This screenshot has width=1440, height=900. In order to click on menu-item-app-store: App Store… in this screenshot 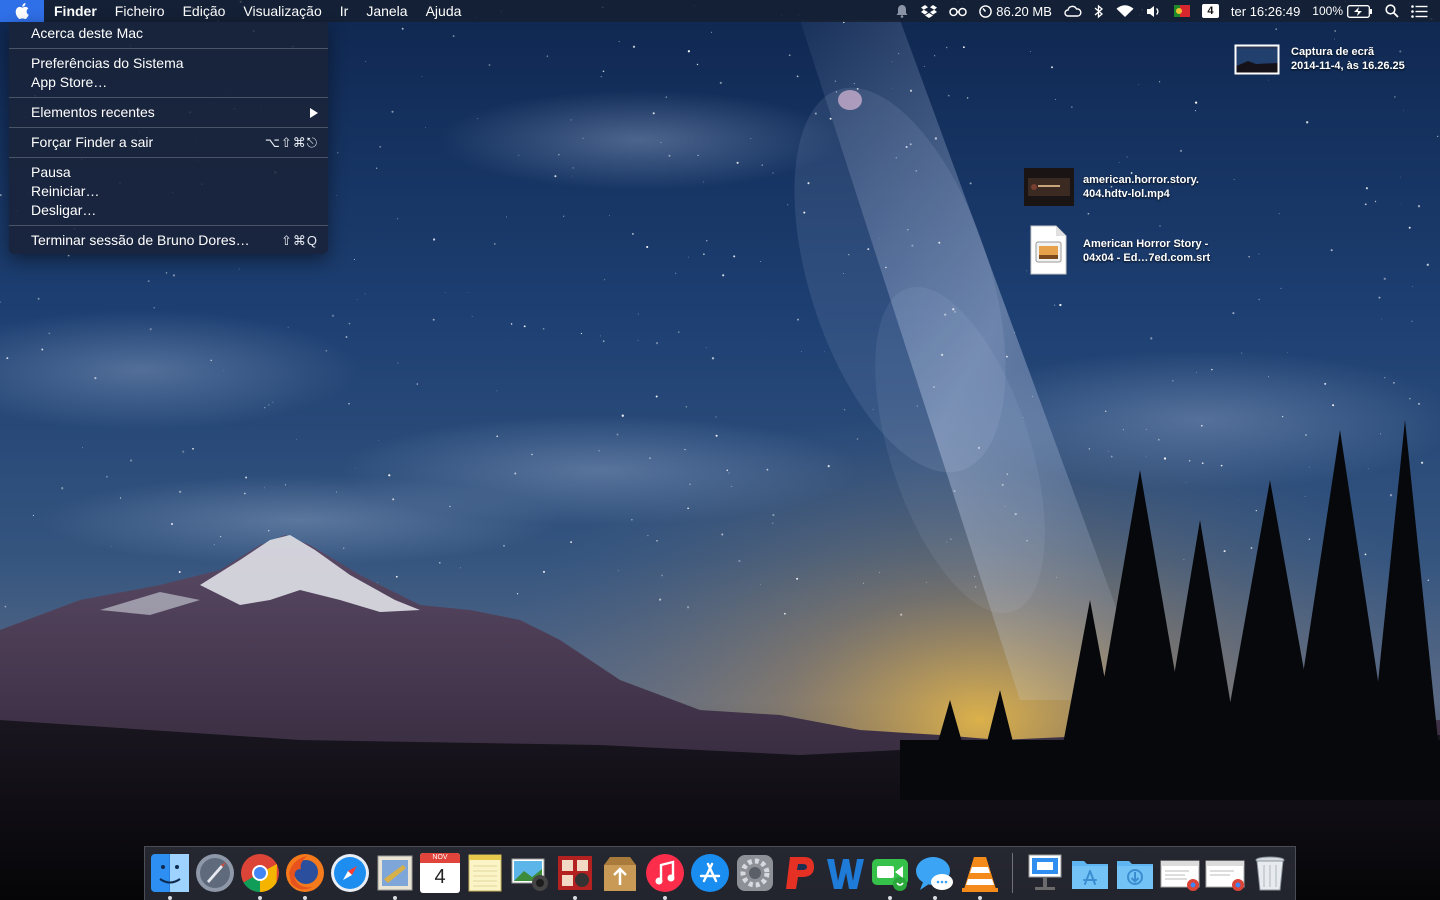, I will do `click(168, 82)`.